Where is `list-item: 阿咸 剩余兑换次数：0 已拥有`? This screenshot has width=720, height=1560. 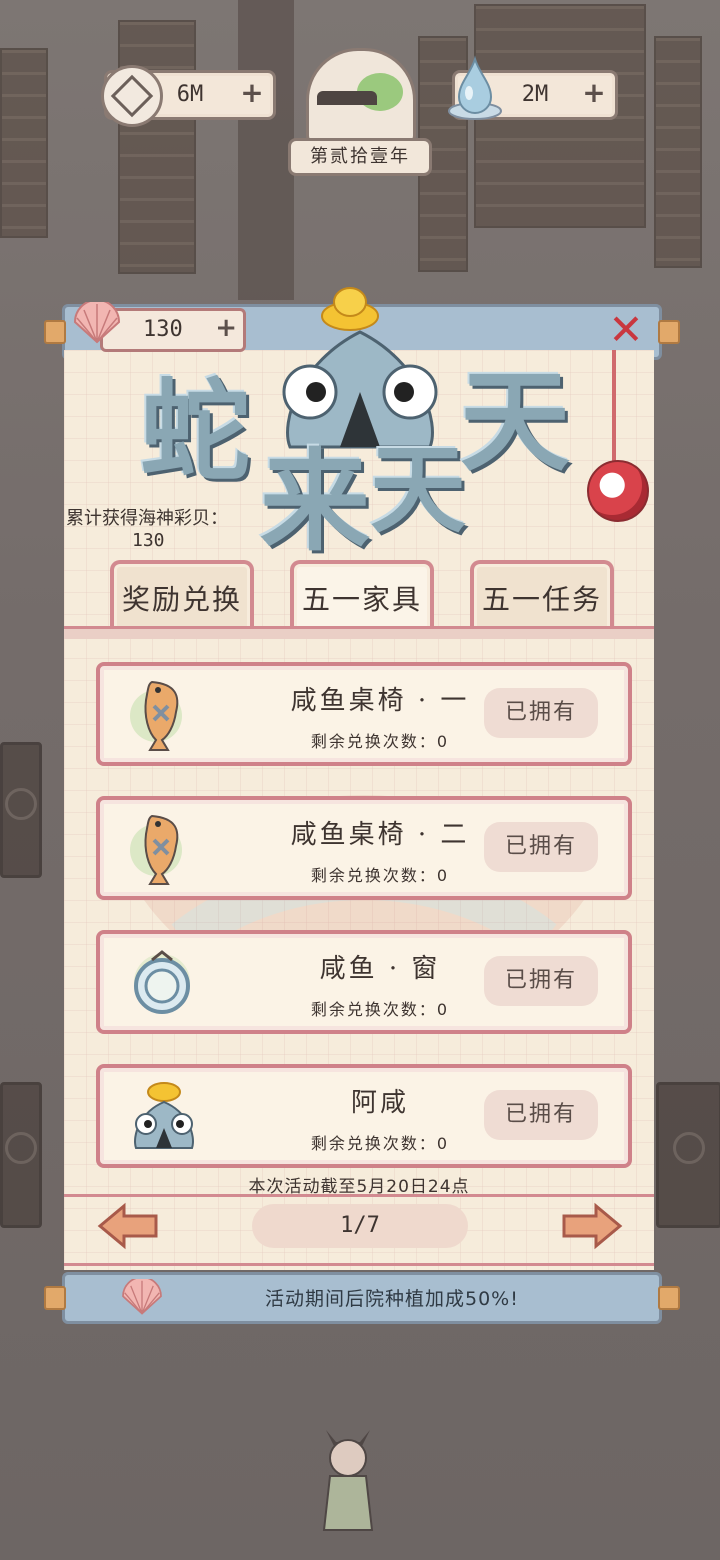
list-item: 阿咸 剩余兑换次数：0 已拥有 is located at coordinates (364, 1116).